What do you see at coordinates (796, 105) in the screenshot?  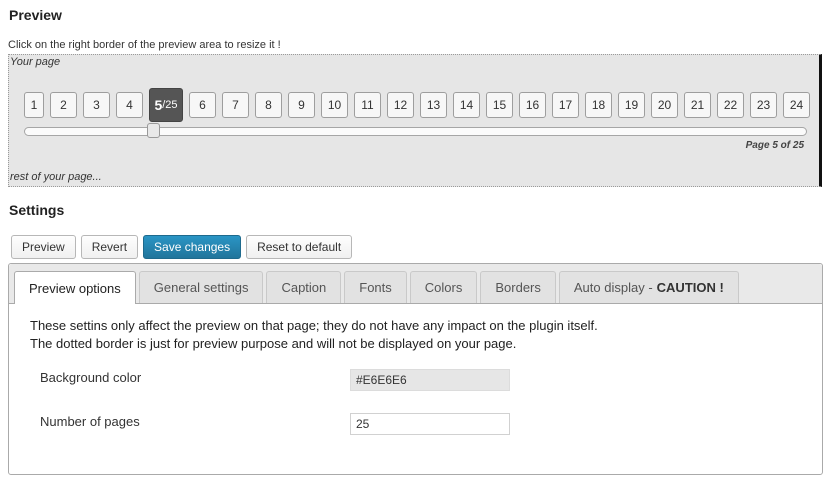 I see `page-button: 24` at bounding box center [796, 105].